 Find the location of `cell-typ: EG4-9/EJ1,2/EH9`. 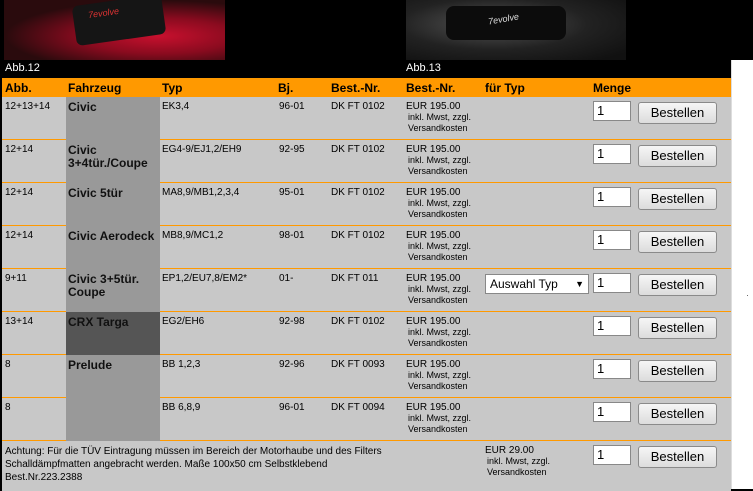

cell-typ: EG4-9/EJ1,2/EH9 is located at coordinates (202, 149).